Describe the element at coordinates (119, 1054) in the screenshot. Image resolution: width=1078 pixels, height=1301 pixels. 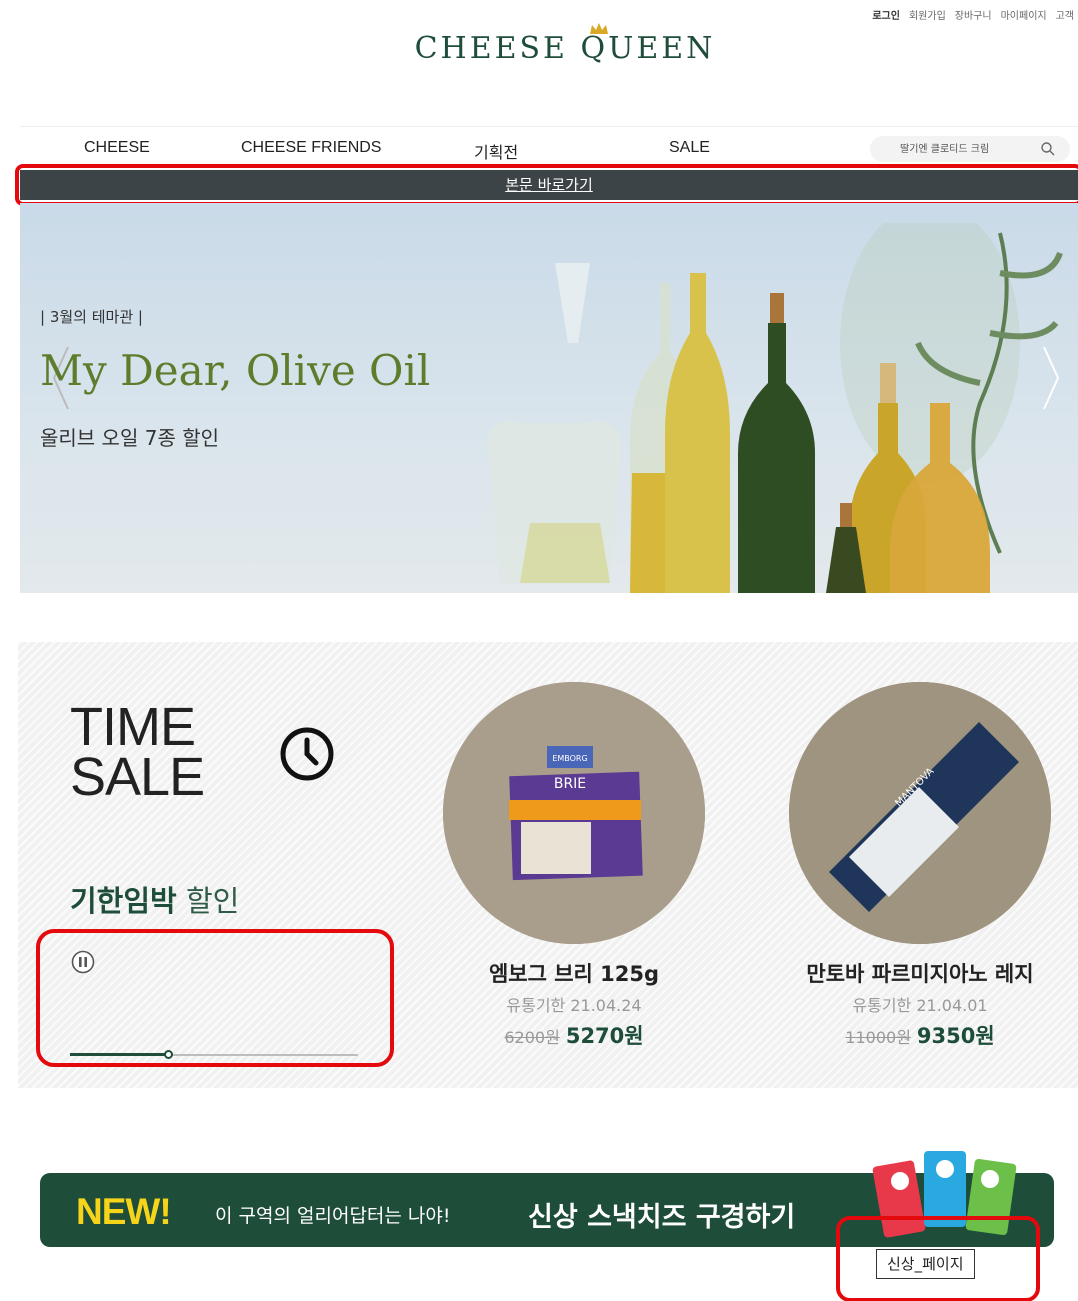
I see `progress-fill` at that location.